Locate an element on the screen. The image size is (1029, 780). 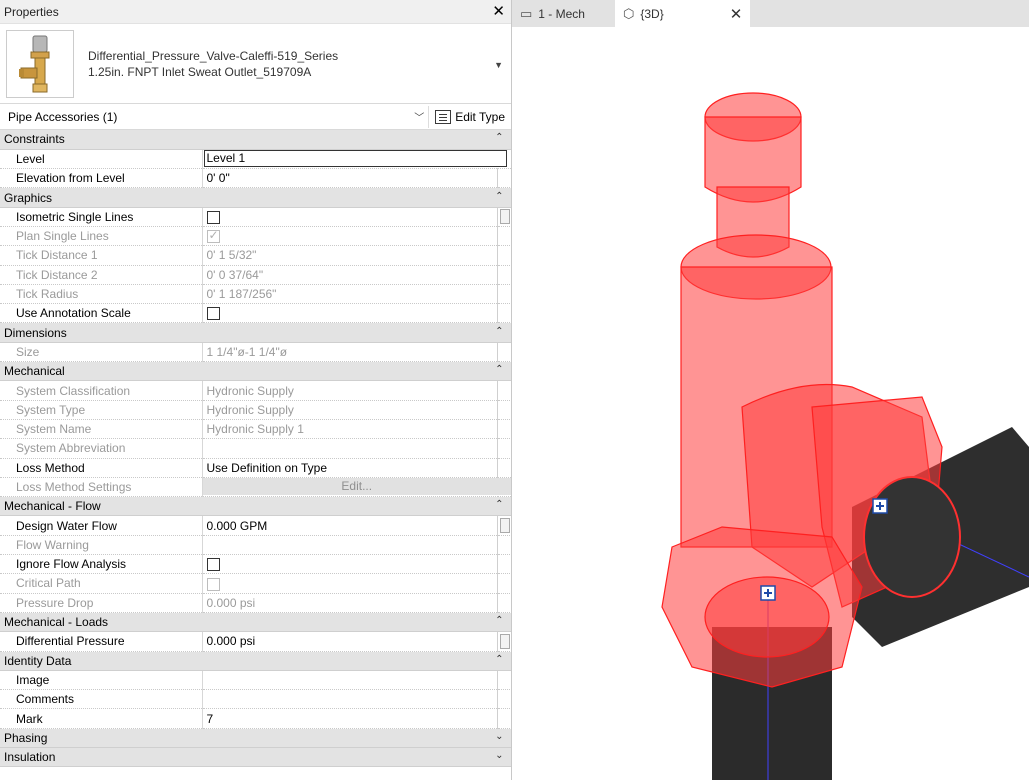
type-name-line2: 1.25in. FNPT Inlet Sweat Outlet_519709A is located at coordinates (200, 71).